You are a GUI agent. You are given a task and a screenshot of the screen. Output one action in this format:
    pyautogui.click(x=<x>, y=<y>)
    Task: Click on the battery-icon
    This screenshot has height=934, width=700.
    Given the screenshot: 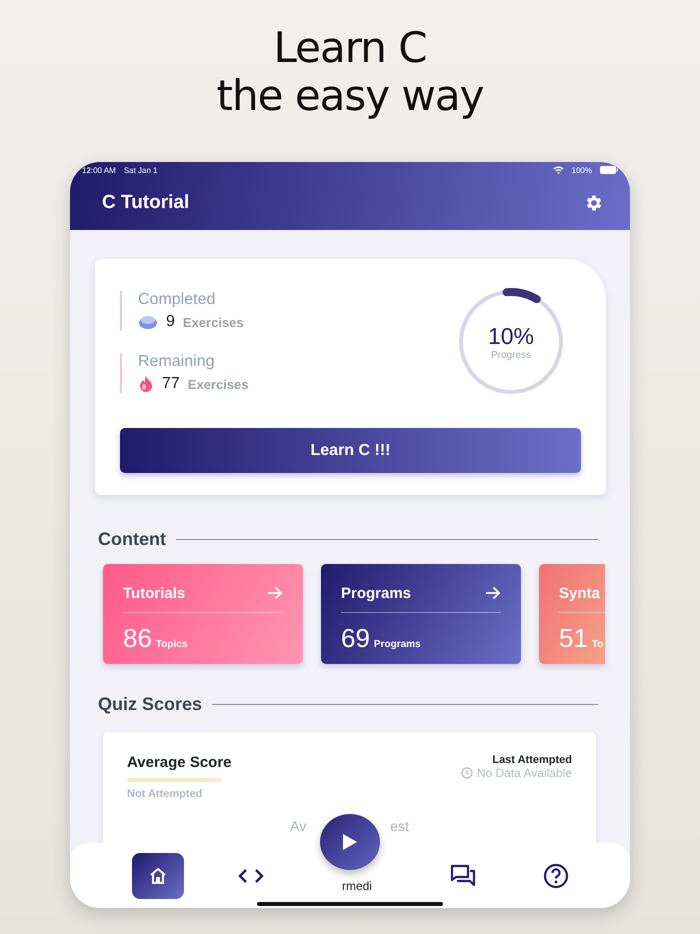 What is the action you would take?
    pyautogui.click(x=609, y=170)
    